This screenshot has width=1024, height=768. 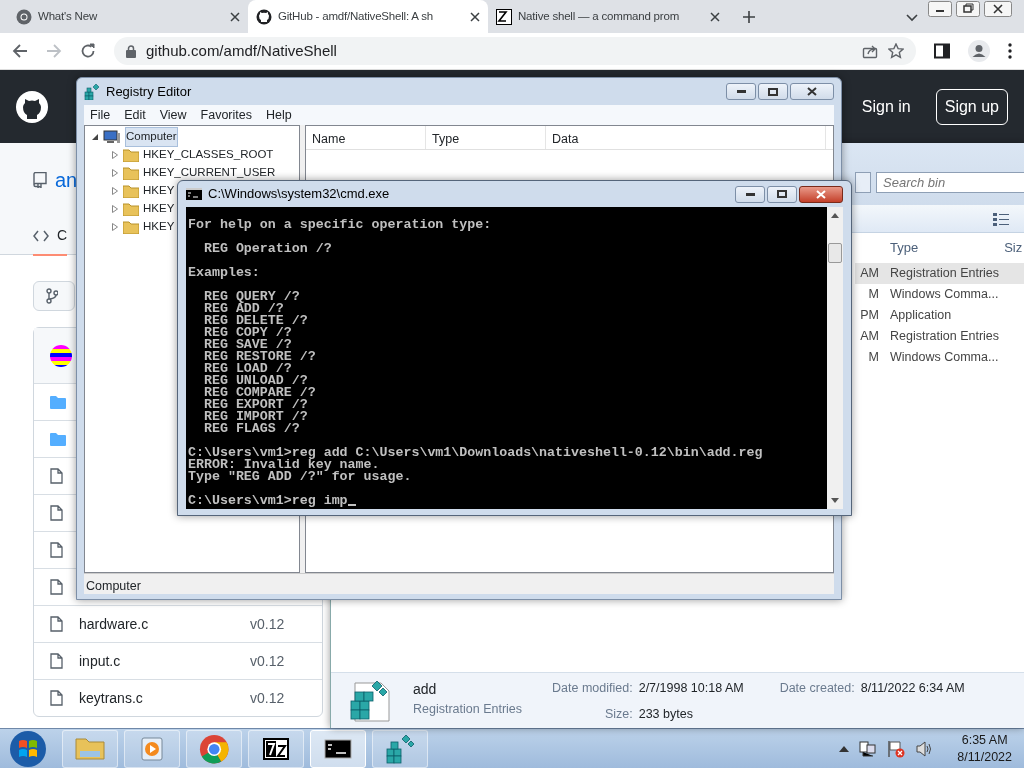 I want to click on menu-item: Help, so click(x=279, y=115).